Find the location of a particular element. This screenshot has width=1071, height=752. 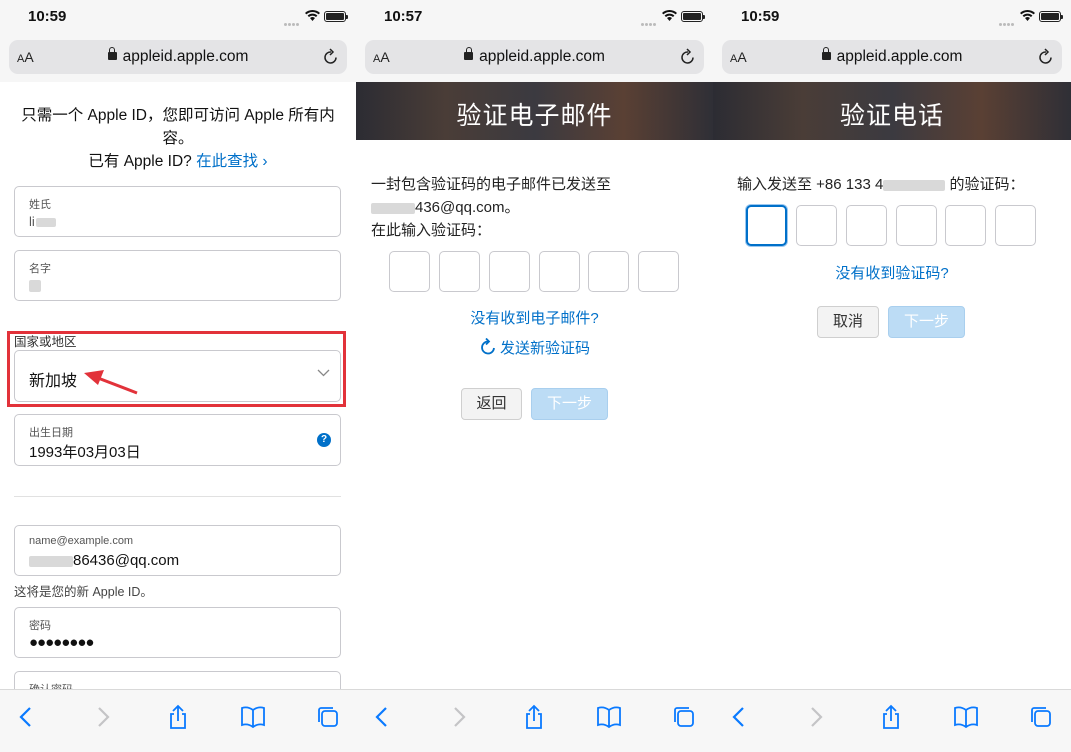

first-name-label: 名字 is located at coordinates (40, 269).